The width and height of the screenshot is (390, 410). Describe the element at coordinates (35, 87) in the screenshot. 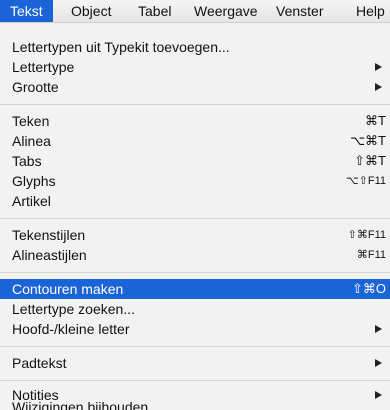

I see `menu-item-label: Grootte` at that location.